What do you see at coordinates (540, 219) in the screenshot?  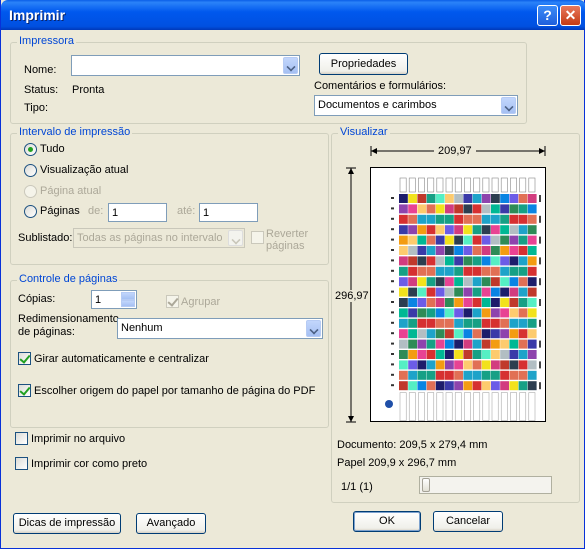 I see `right-marker` at bounding box center [540, 219].